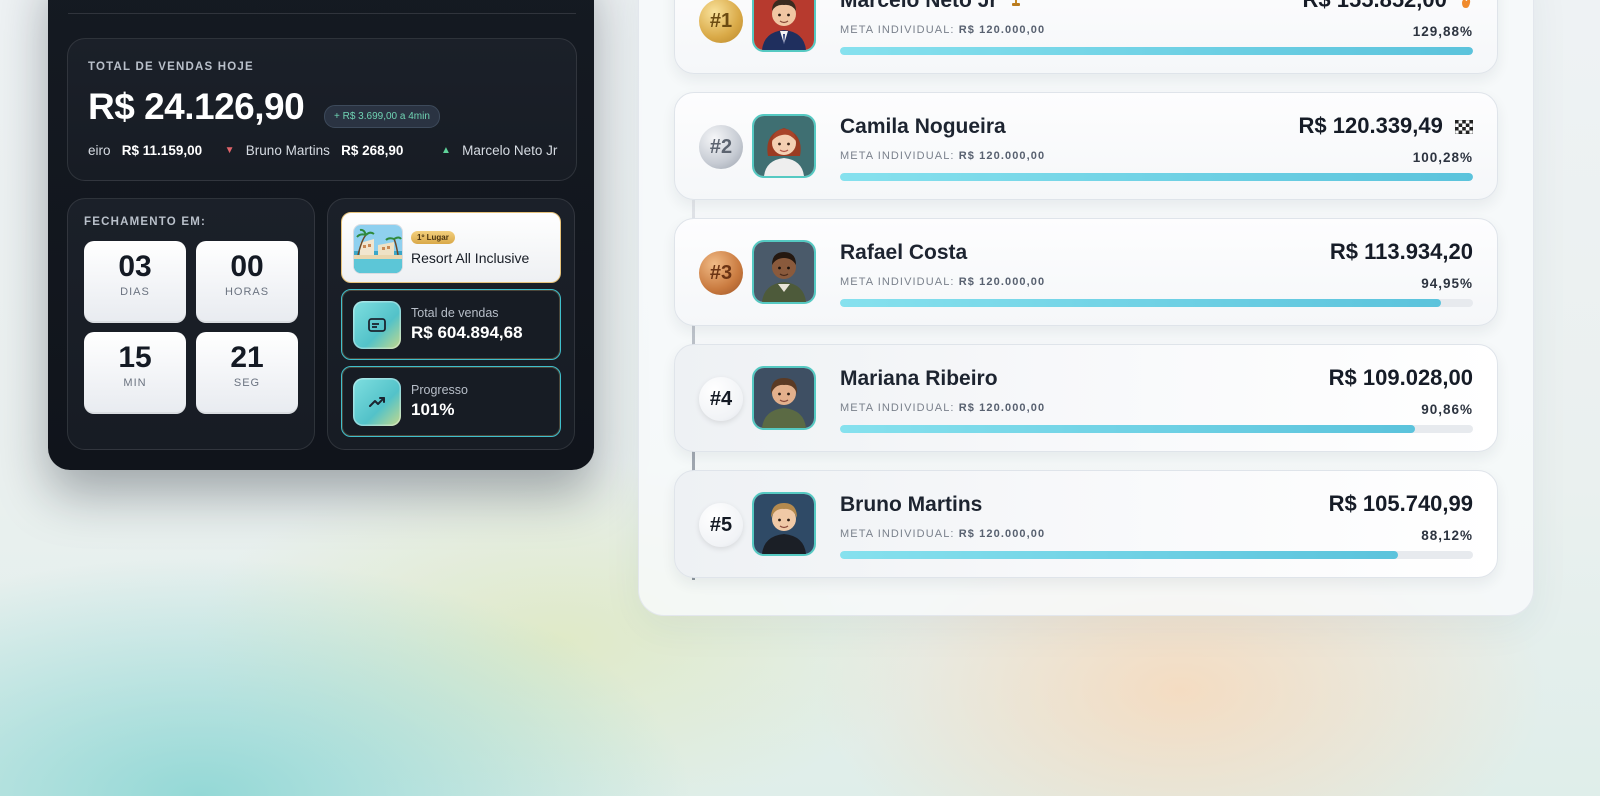  What do you see at coordinates (1401, 251) in the screenshot?
I see `rank-value: R$ 113.934,20` at bounding box center [1401, 251].